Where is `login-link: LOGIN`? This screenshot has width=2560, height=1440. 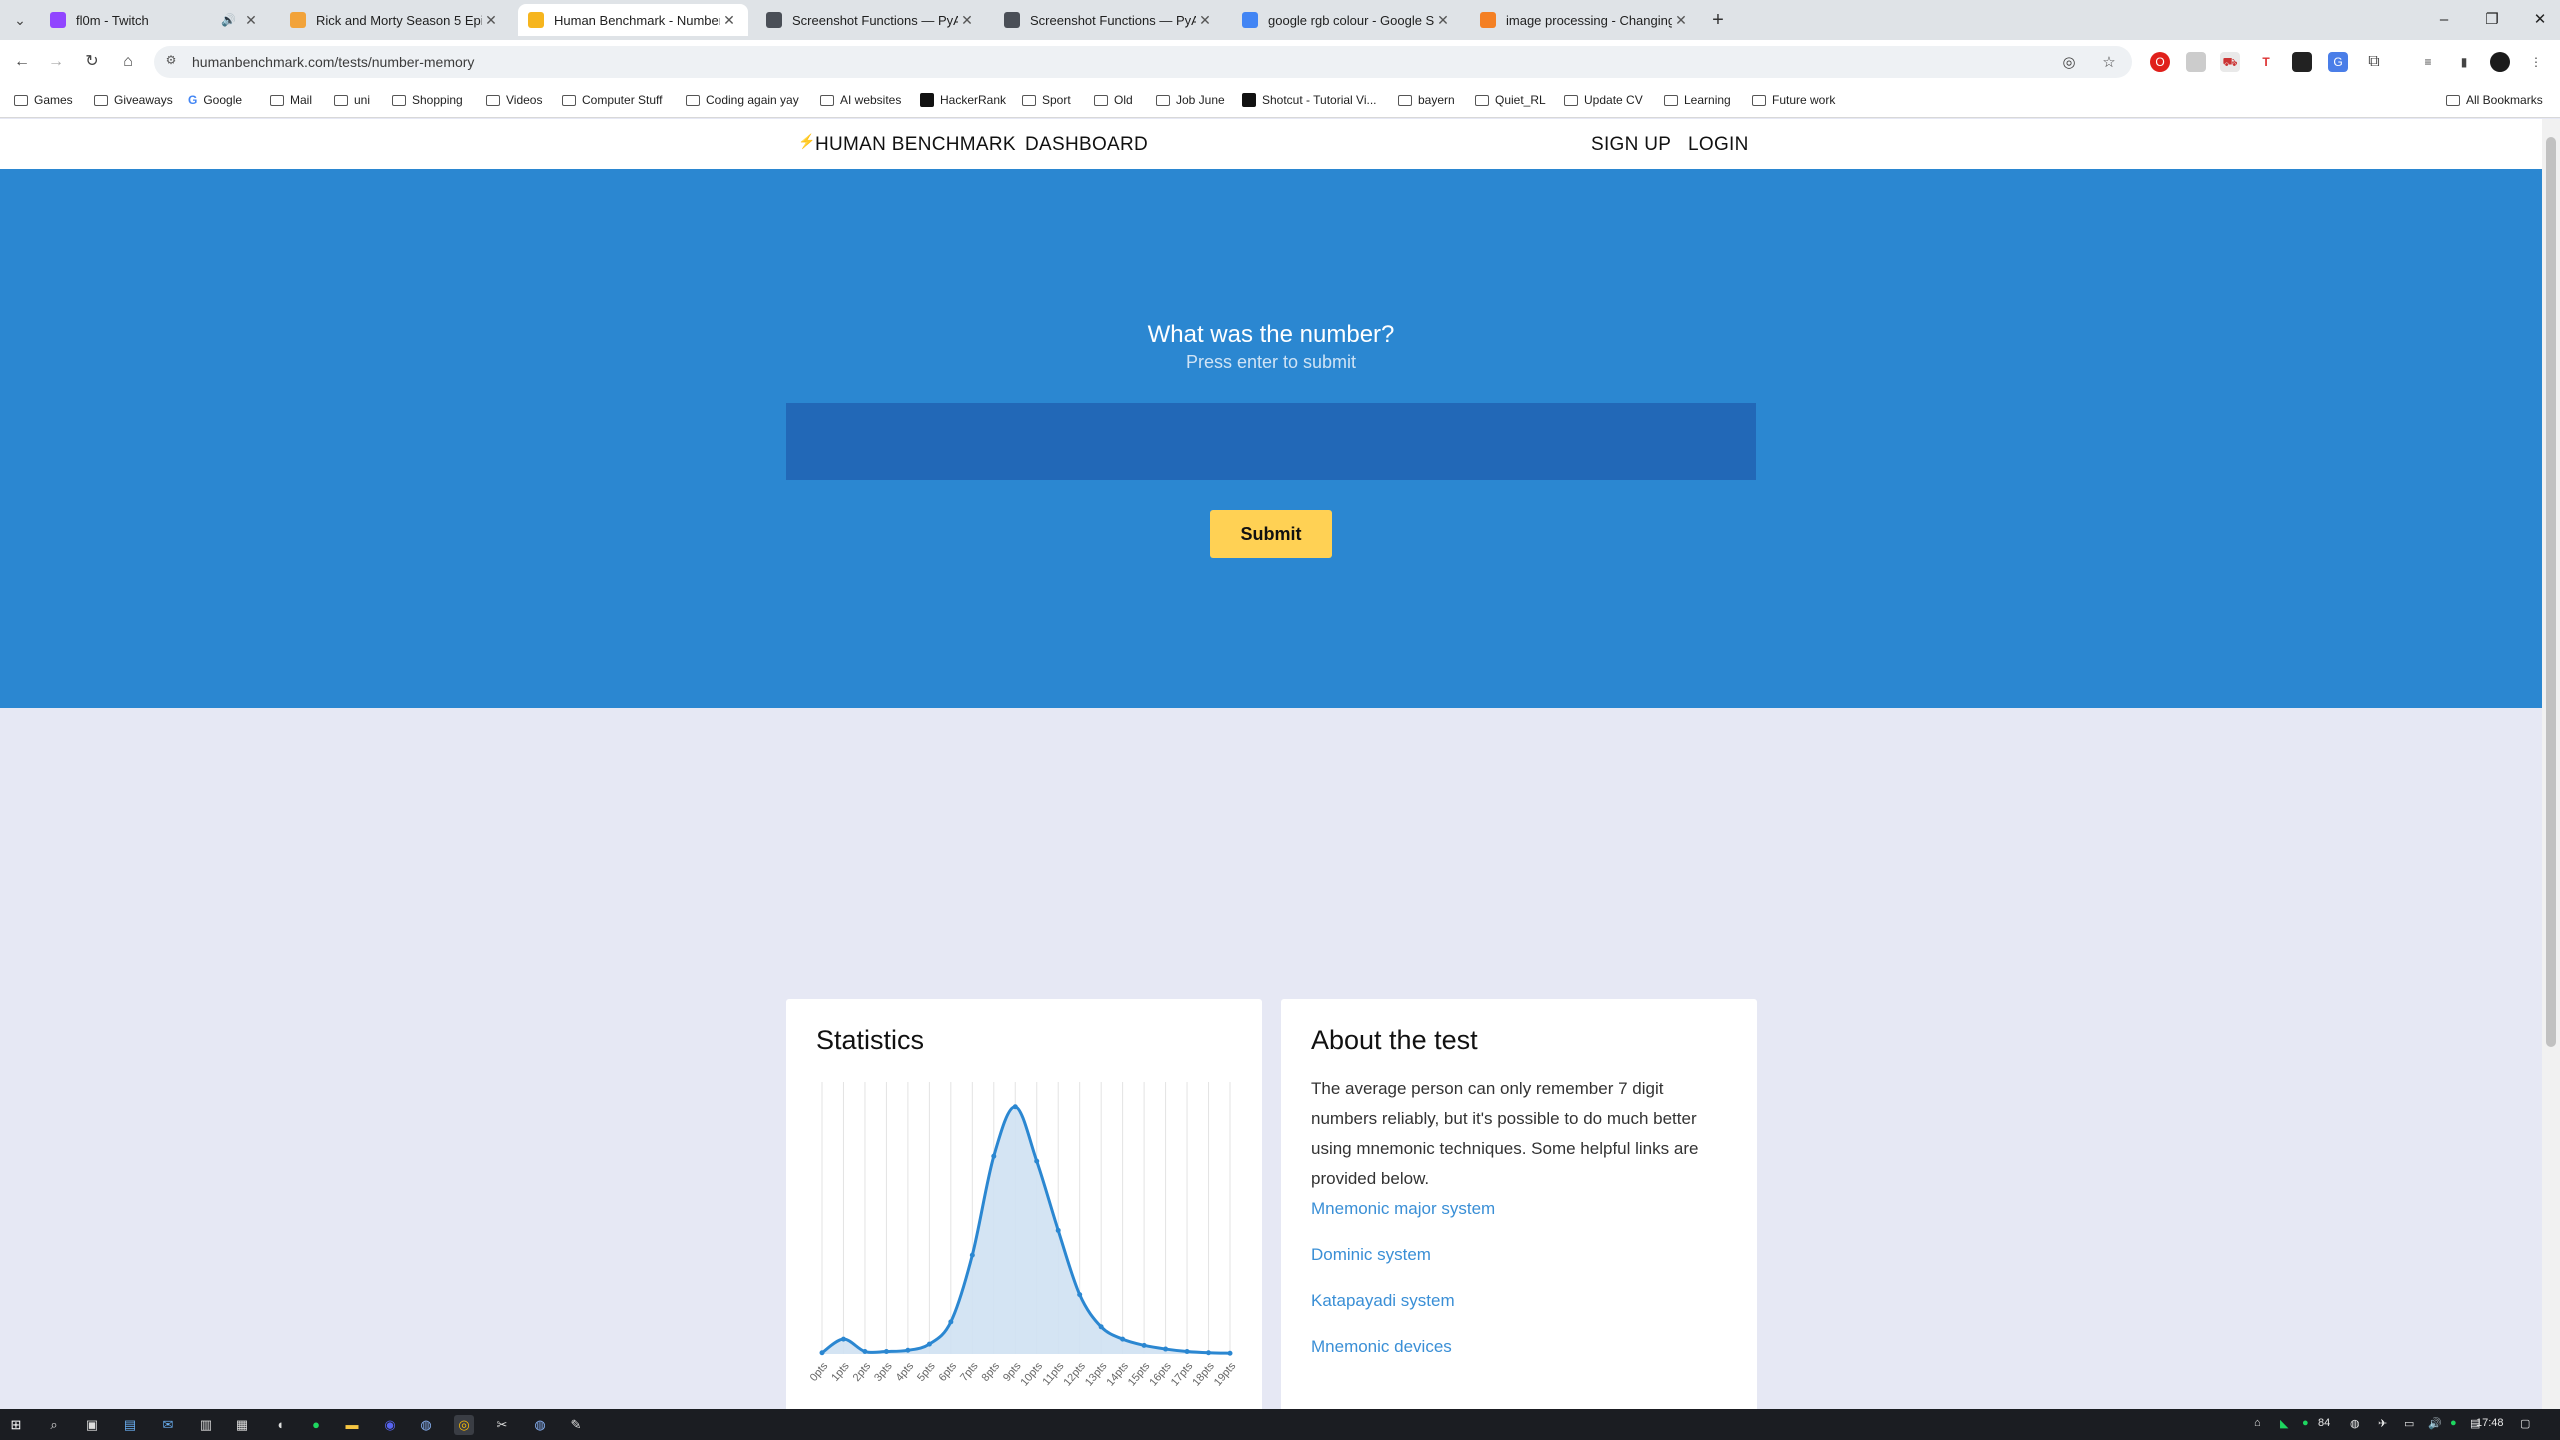
login-link: LOGIN is located at coordinates (1718, 145).